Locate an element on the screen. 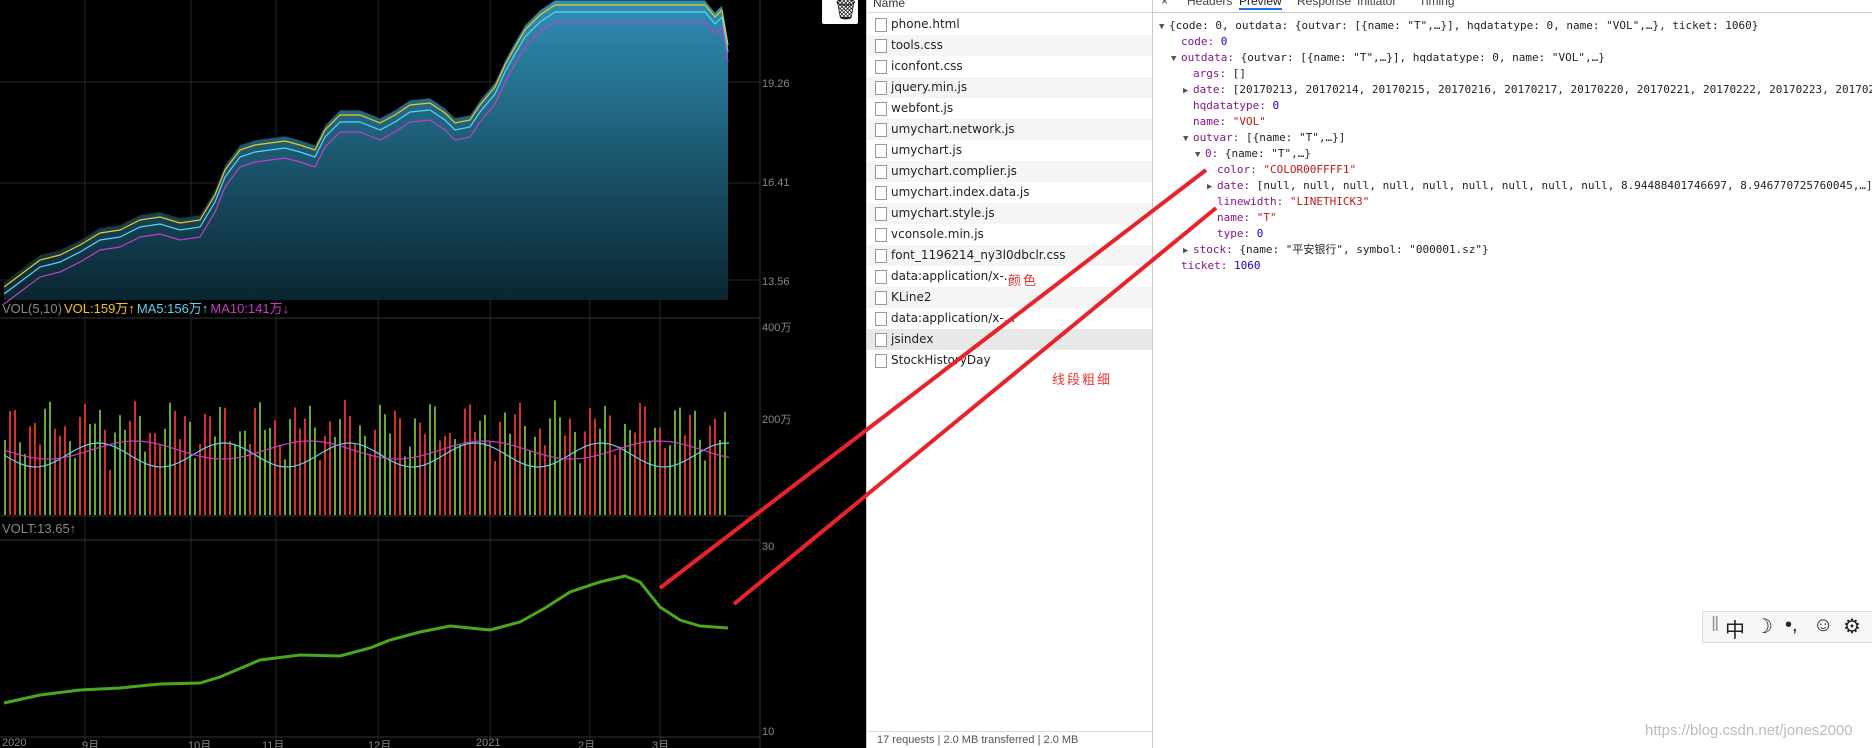  request-row: jsindex is located at coordinates (1010, 339).